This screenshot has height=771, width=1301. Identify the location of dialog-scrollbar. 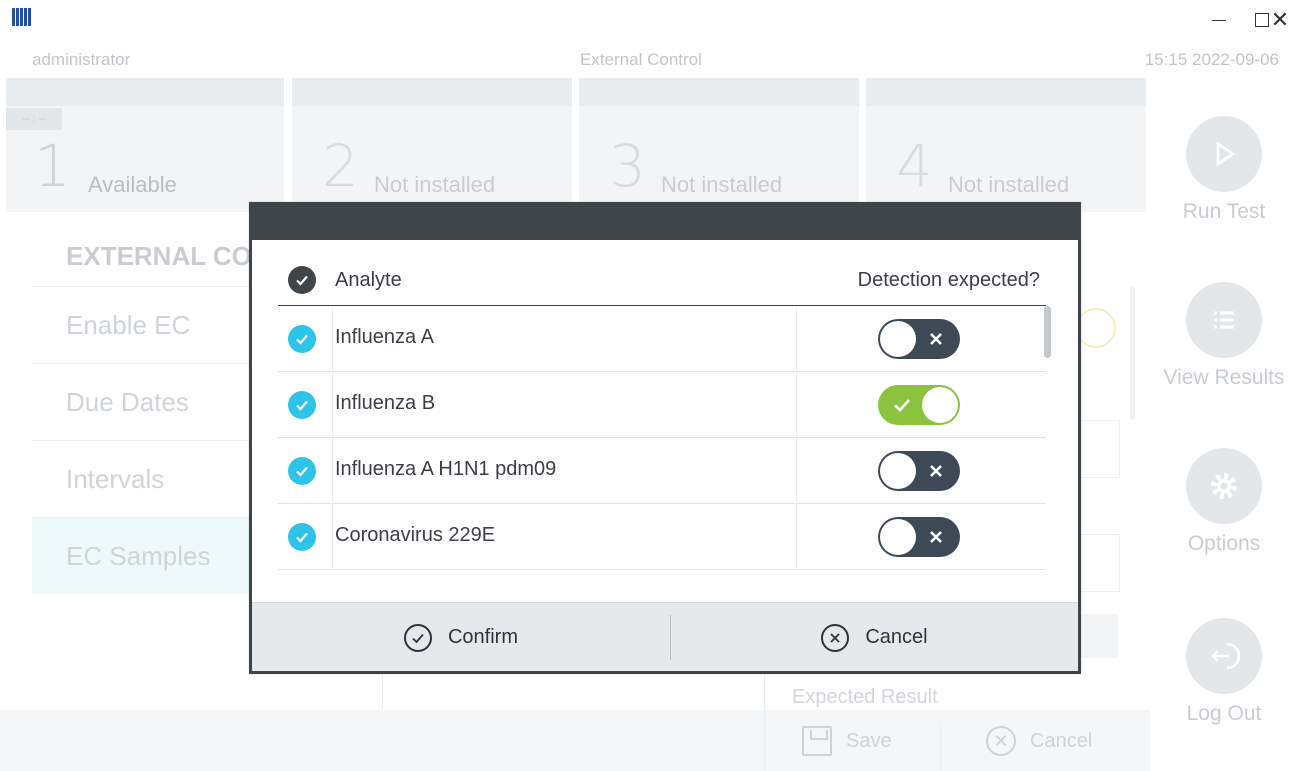
(1047, 332).